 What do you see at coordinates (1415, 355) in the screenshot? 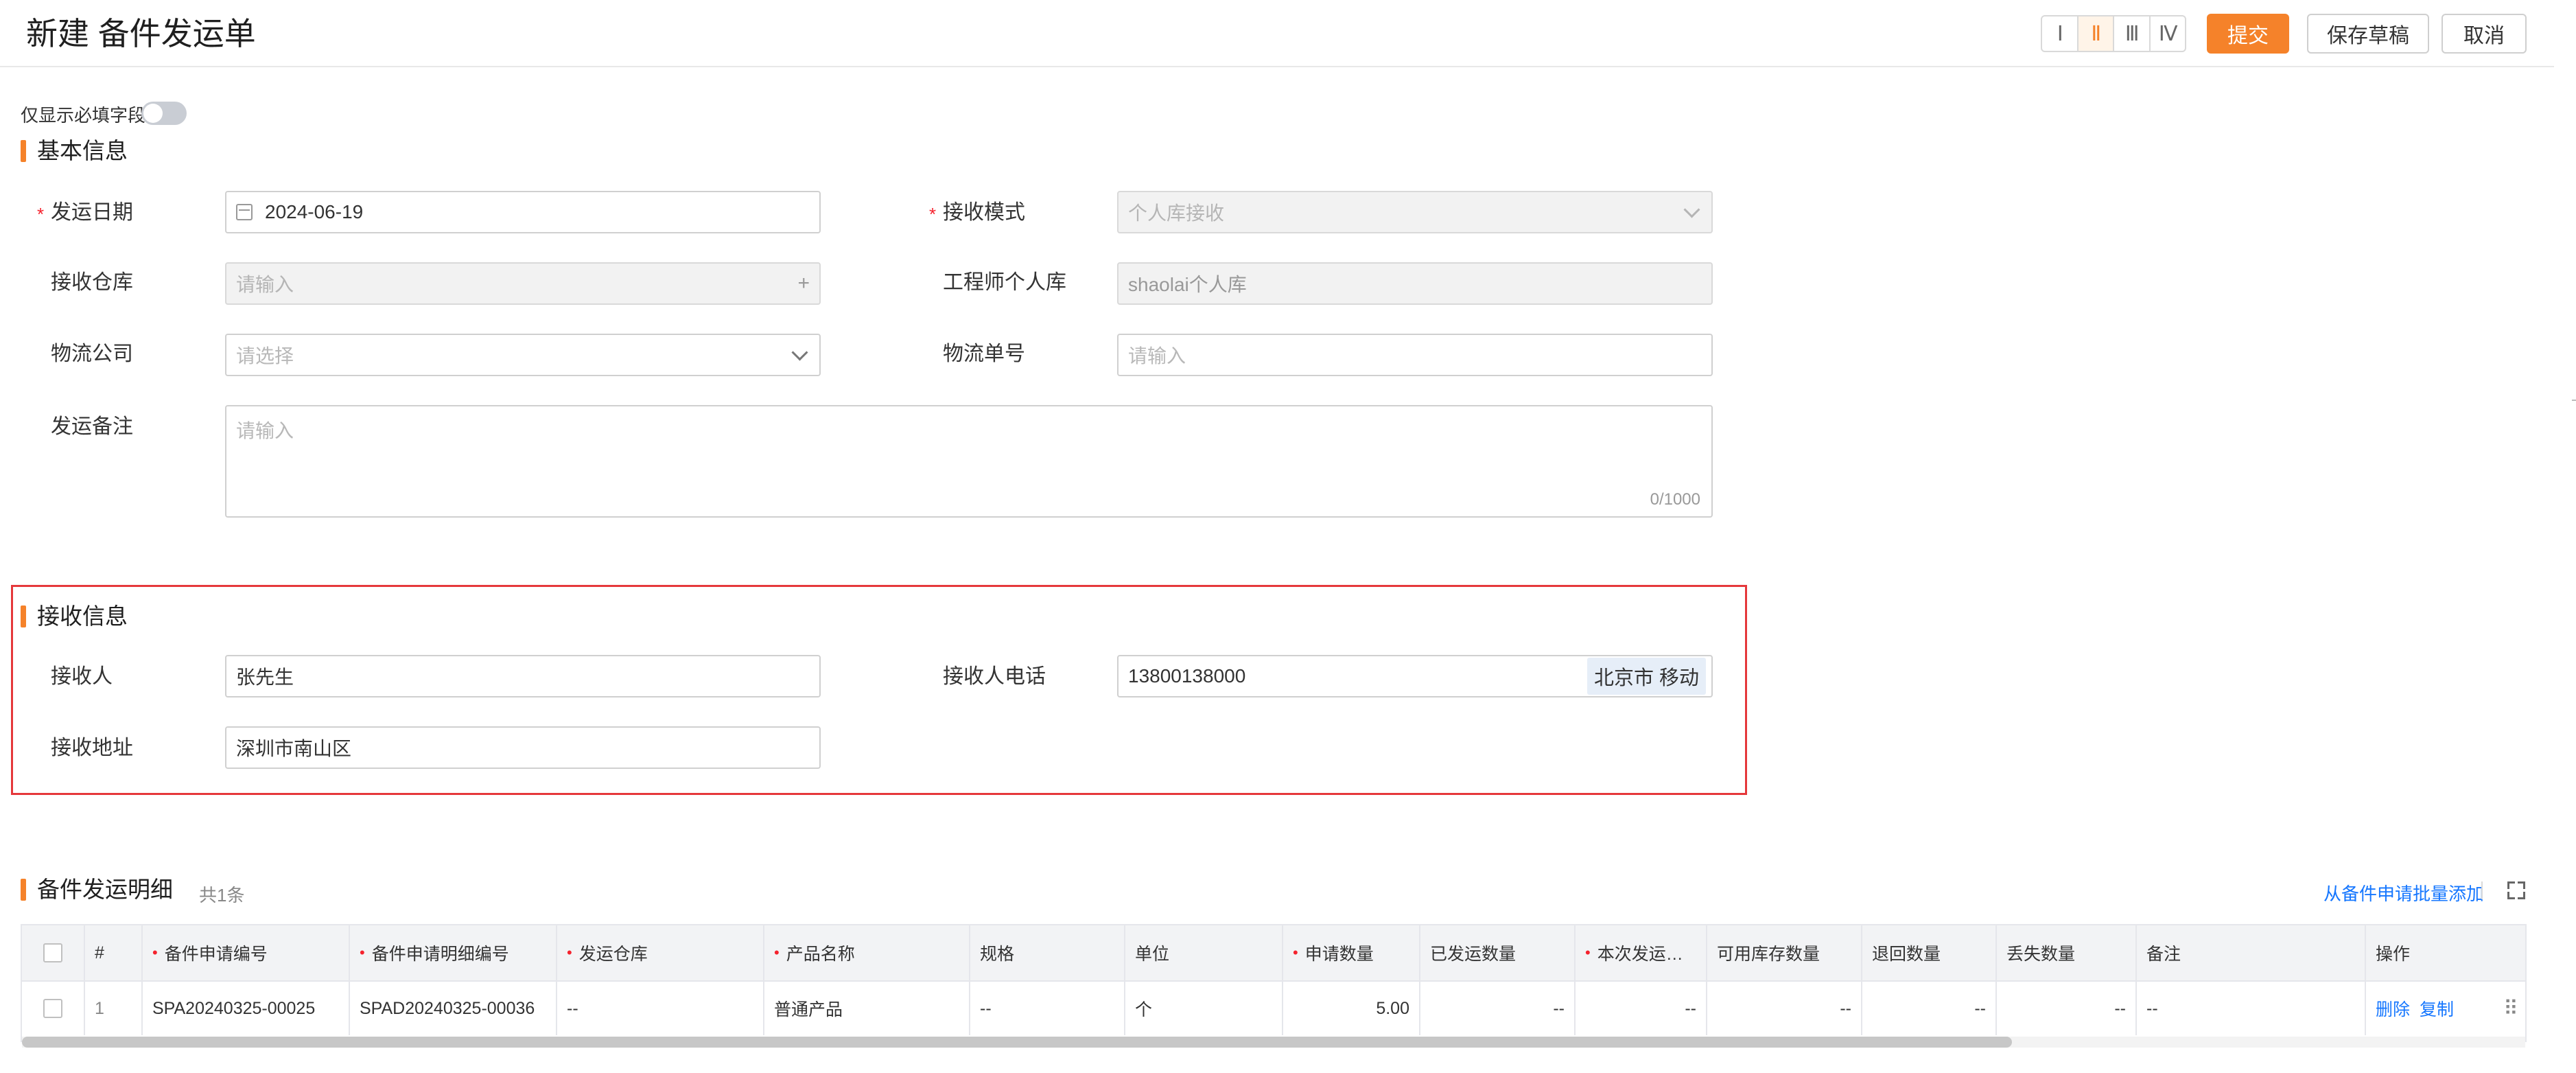
I see `tracking-number-input: 请输入` at bounding box center [1415, 355].